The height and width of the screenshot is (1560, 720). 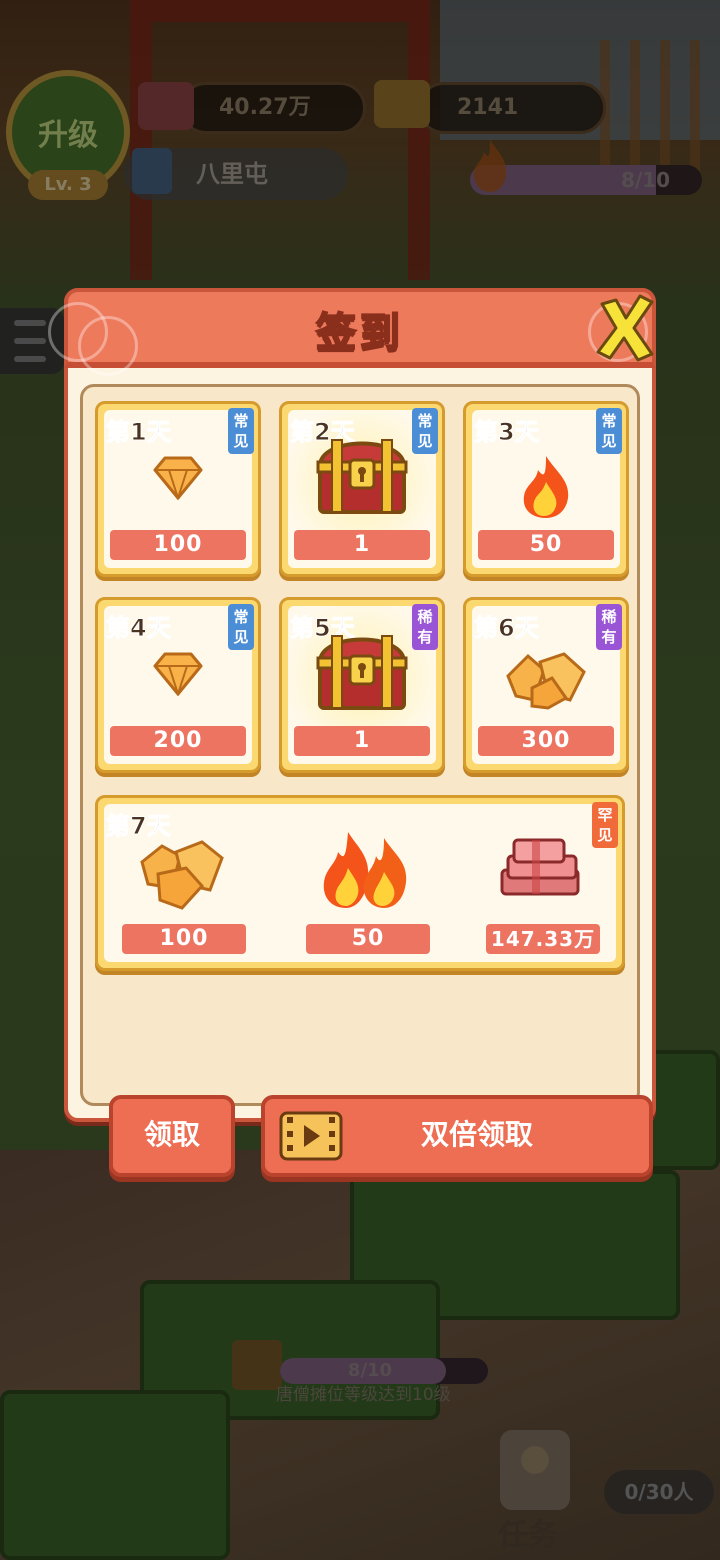 What do you see at coordinates (365, 870) in the screenshot?
I see `double-fire-icon` at bounding box center [365, 870].